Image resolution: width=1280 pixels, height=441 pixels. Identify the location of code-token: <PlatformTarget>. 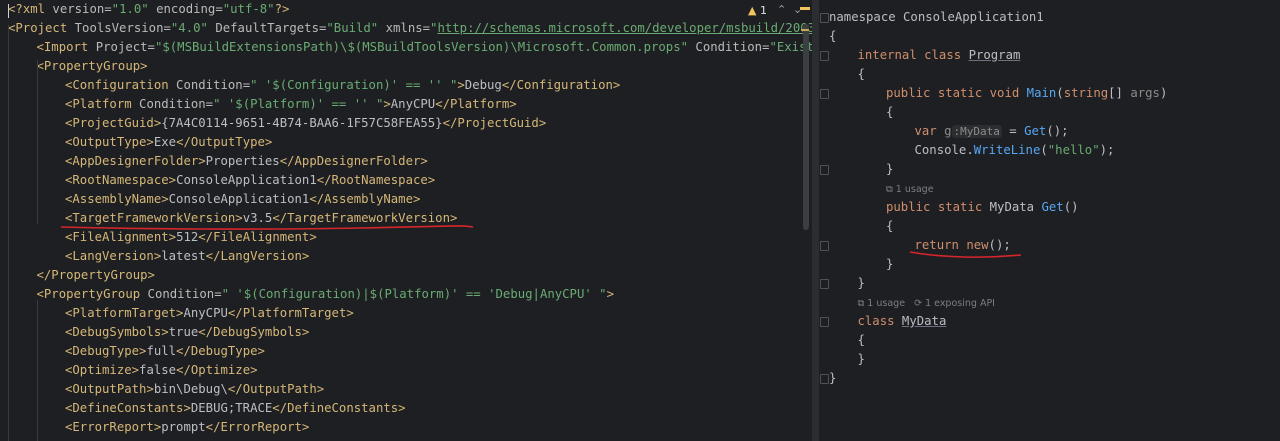
(124, 313).